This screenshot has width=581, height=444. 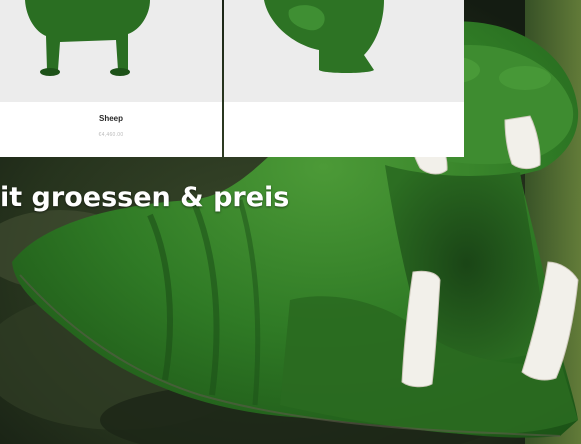 I want to click on section-headline: it groessen & preis, so click(x=145, y=197).